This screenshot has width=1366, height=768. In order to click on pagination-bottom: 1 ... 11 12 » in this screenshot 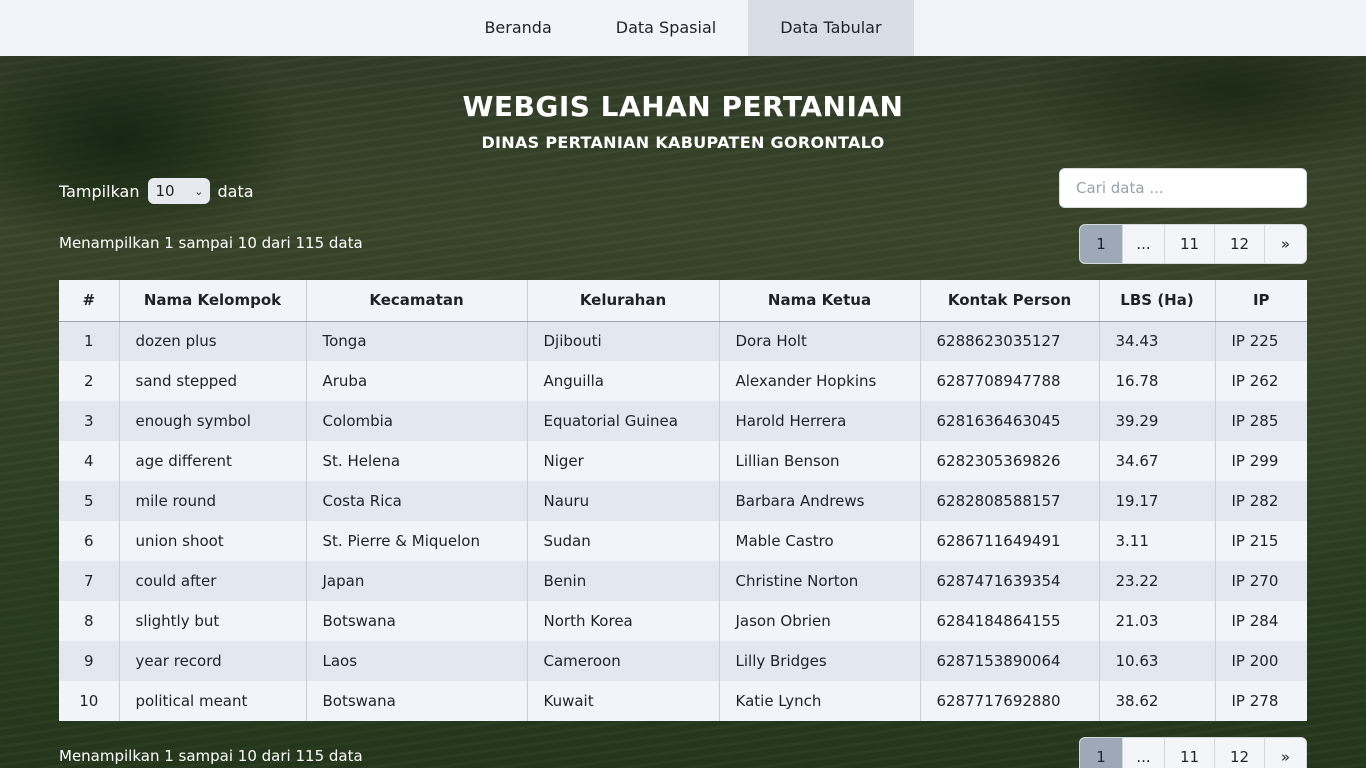, I will do `click(1193, 752)`.